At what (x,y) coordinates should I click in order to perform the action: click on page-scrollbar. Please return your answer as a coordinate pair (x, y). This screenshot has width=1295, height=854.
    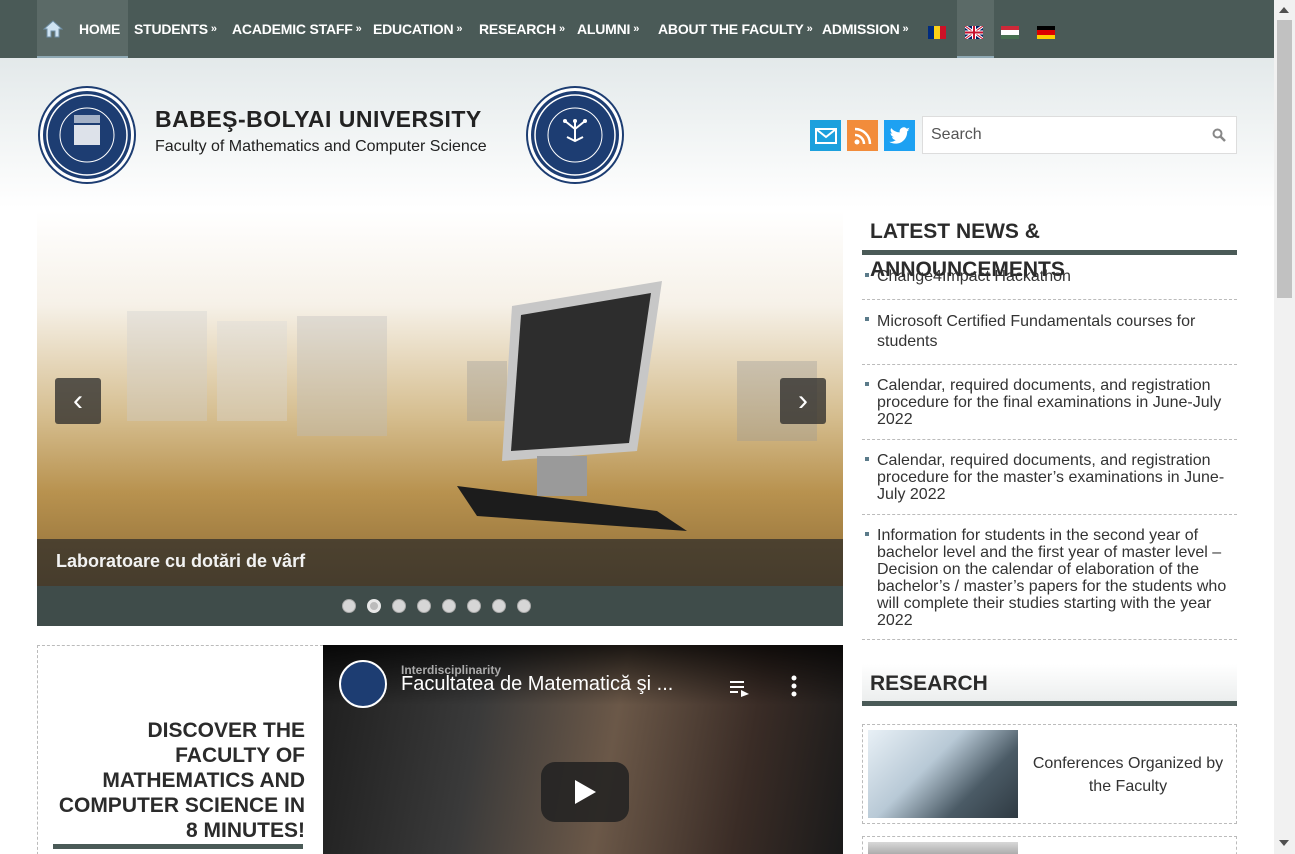
    Looking at the image, I should click on (1284, 427).